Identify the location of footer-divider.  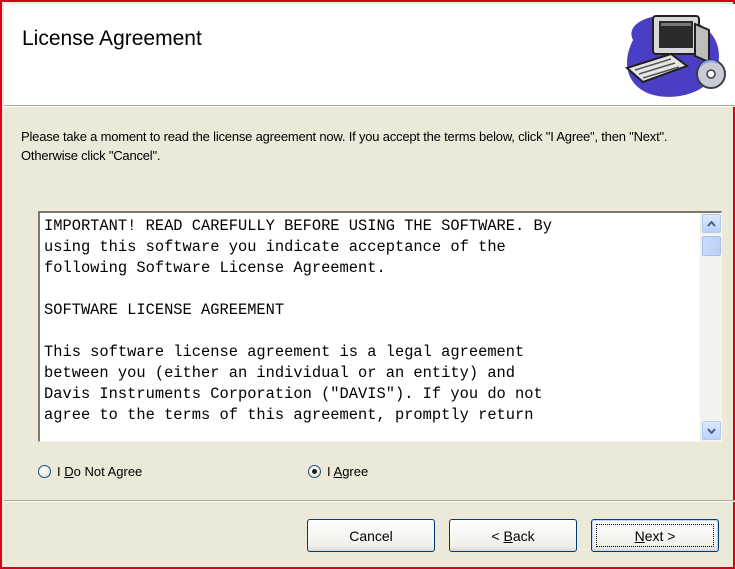
(369, 501).